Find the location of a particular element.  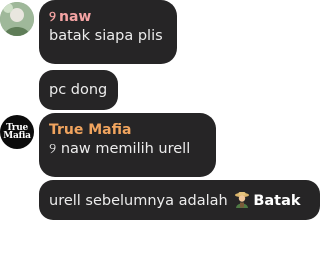

farmer-emoji-icon is located at coordinates (242, 199).